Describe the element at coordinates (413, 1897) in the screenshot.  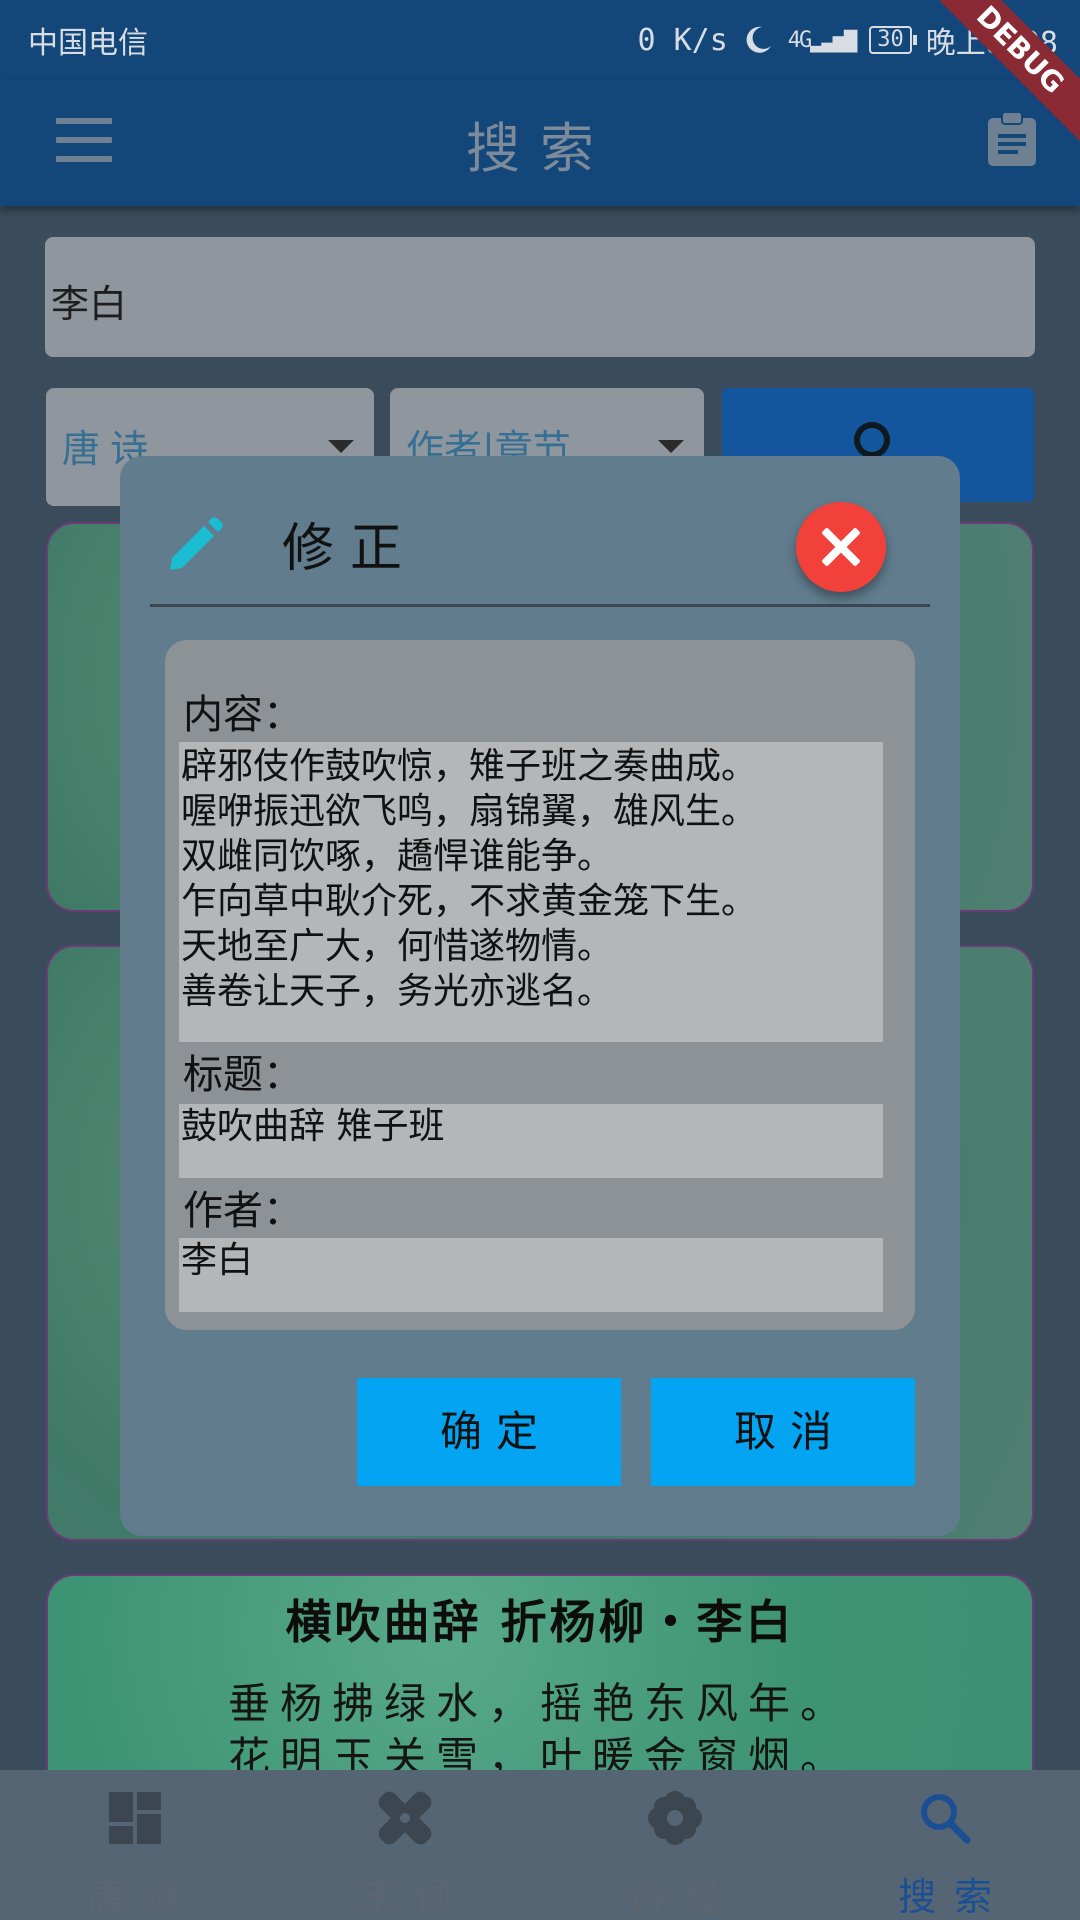
I see `nav-label: 宋词` at that location.